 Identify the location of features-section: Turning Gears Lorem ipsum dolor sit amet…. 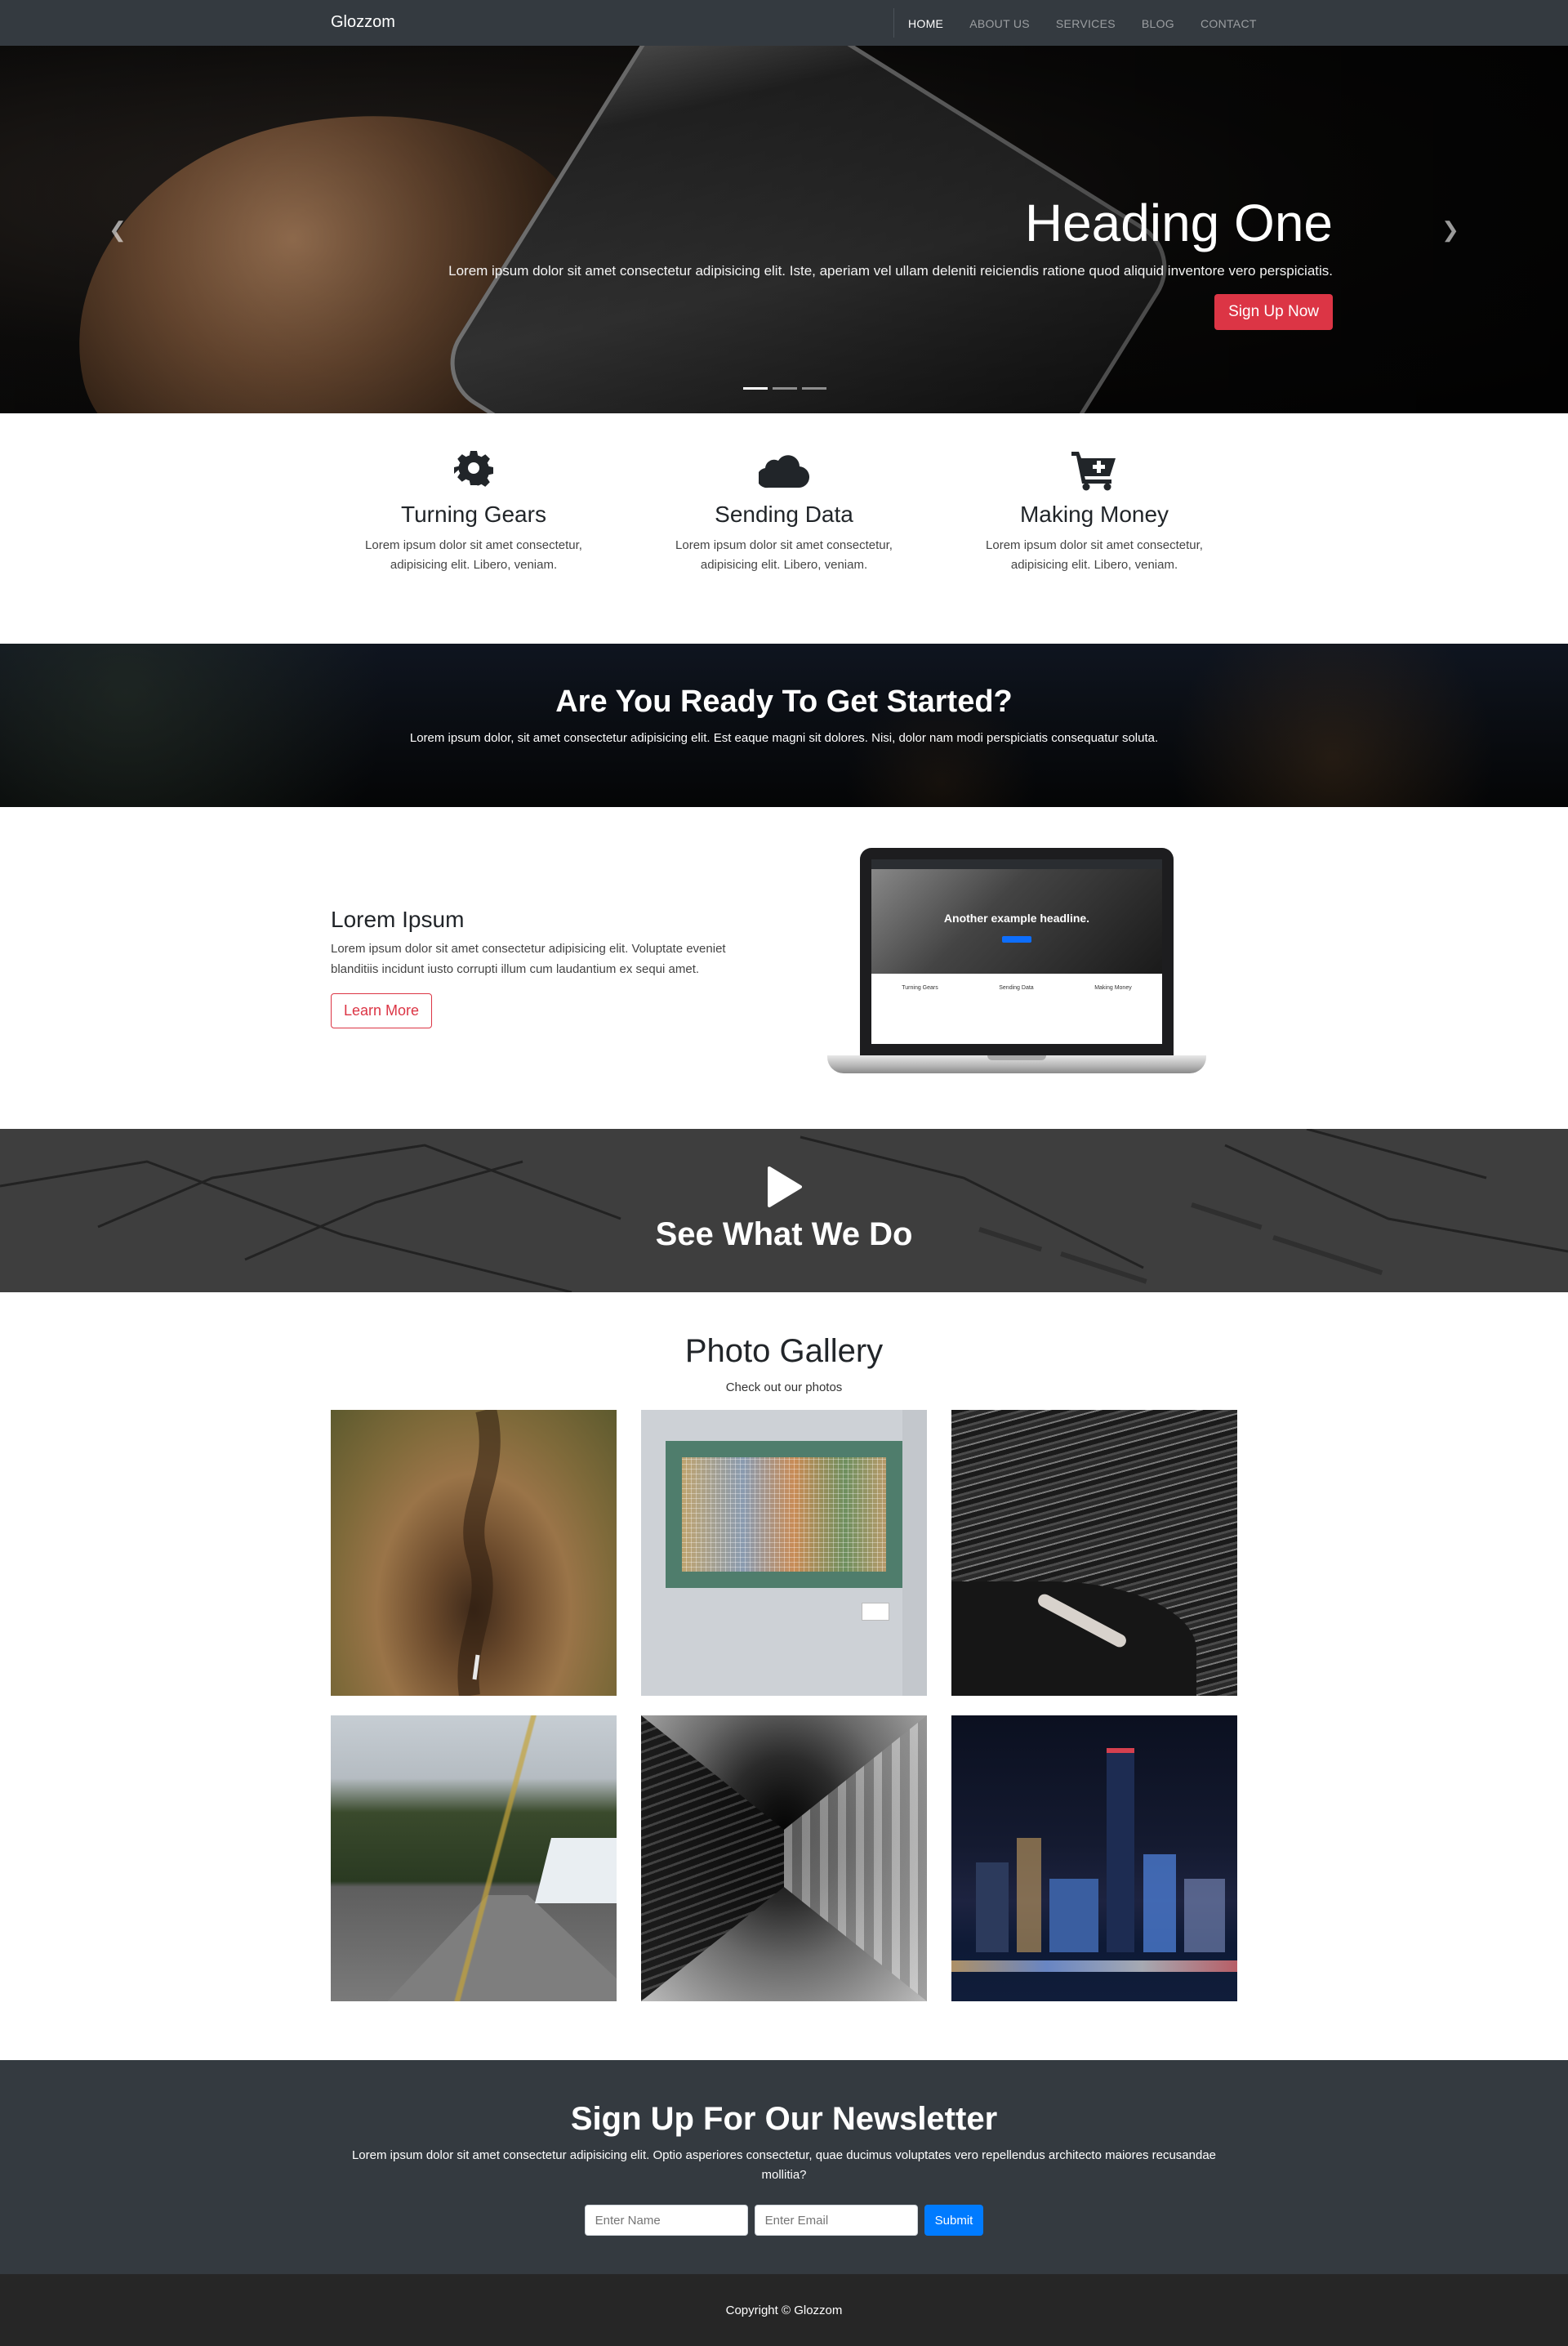
(784, 528).